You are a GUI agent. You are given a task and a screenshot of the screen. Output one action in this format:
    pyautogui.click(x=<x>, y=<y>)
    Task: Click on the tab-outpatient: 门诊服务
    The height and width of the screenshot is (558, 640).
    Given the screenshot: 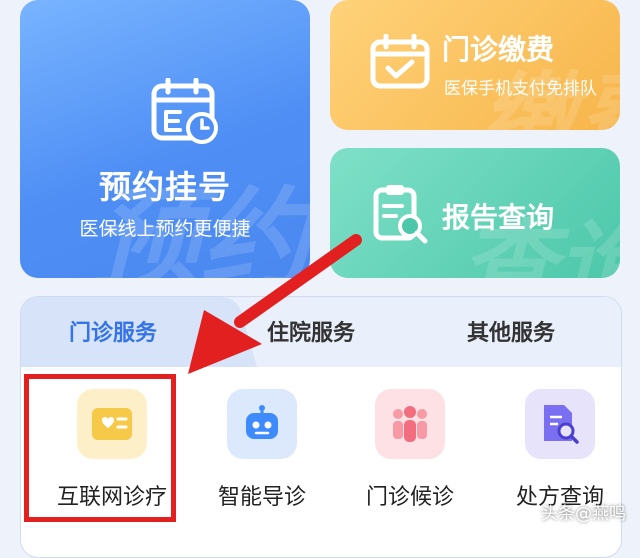 What is the action you would take?
    pyautogui.click(x=113, y=331)
    